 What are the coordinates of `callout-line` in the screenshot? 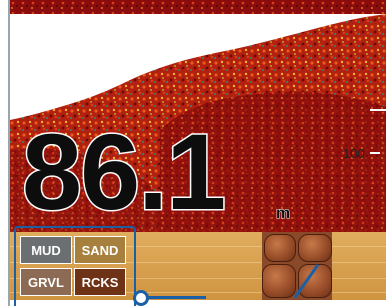 It's located at (176, 297).